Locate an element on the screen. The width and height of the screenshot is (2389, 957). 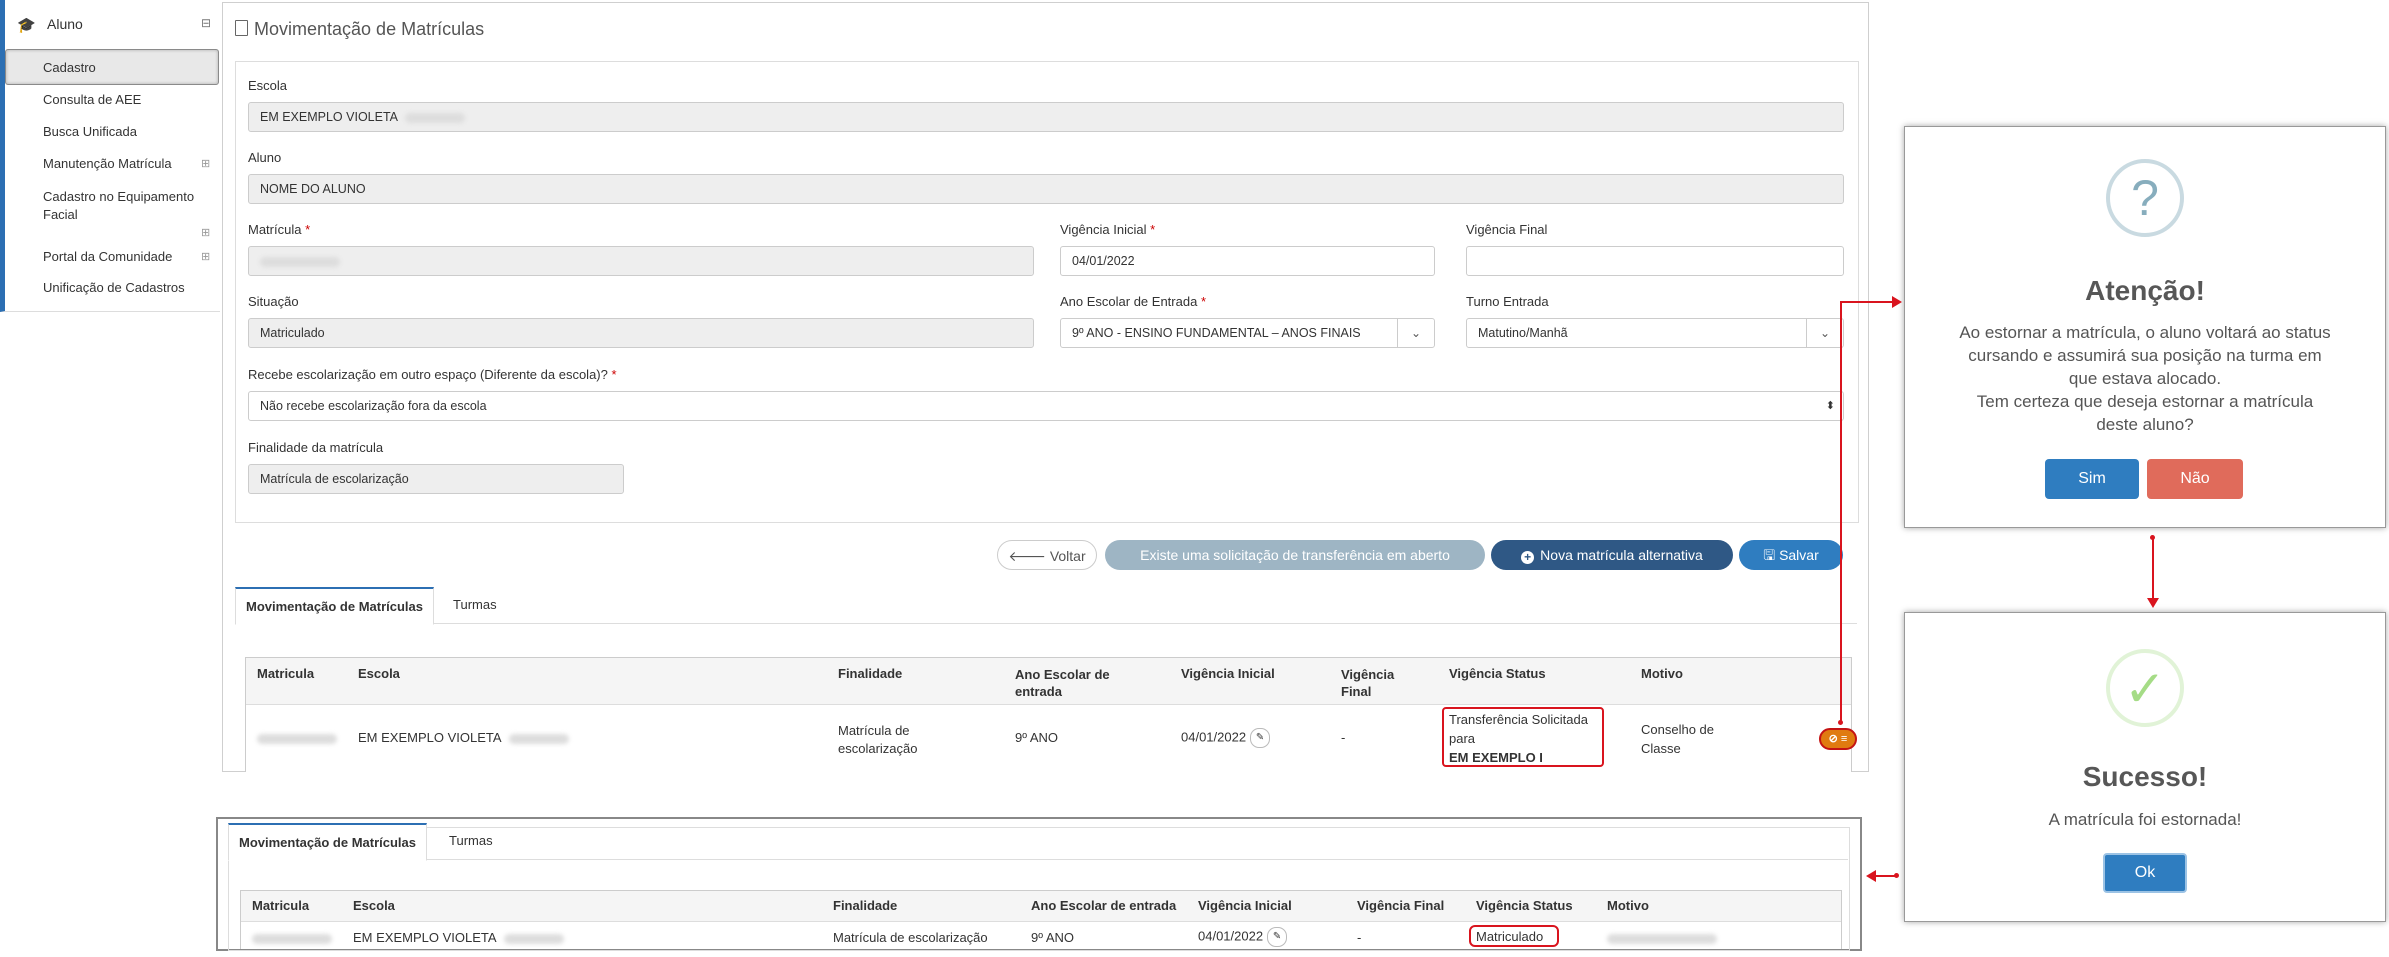
aluno-field: NOME DO ALUNO is located at coordinates (1046, 189).